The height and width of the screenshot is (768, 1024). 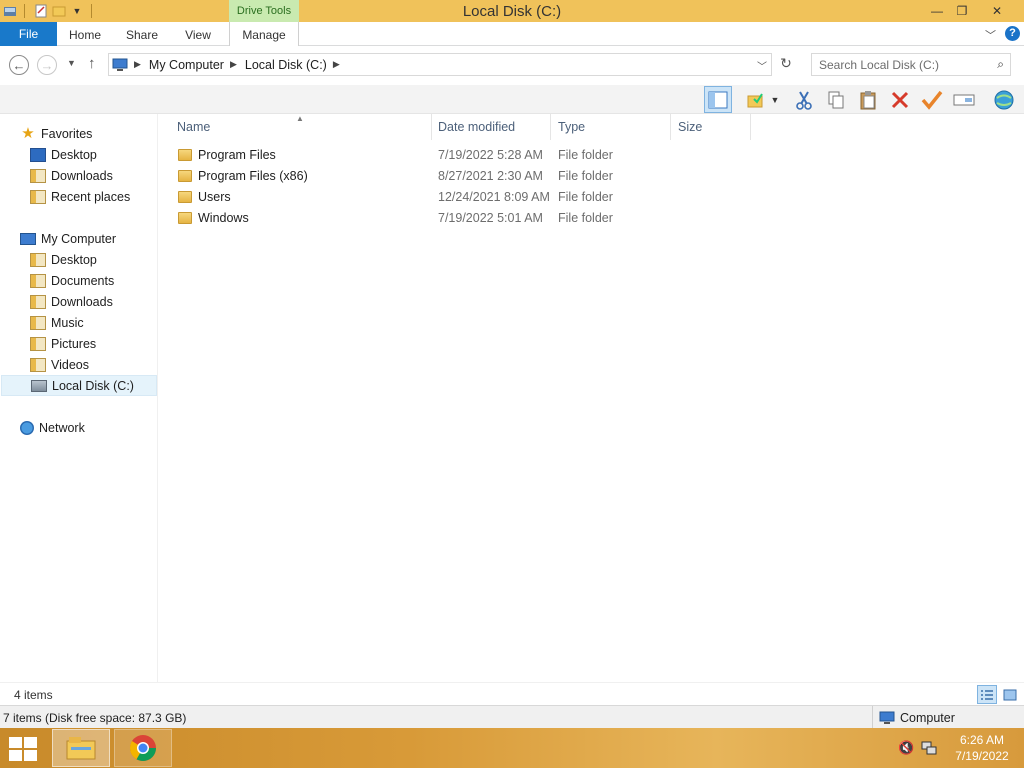 I want to click on nav-favorites-desktop: Desktop, so click(x=63, y=154).